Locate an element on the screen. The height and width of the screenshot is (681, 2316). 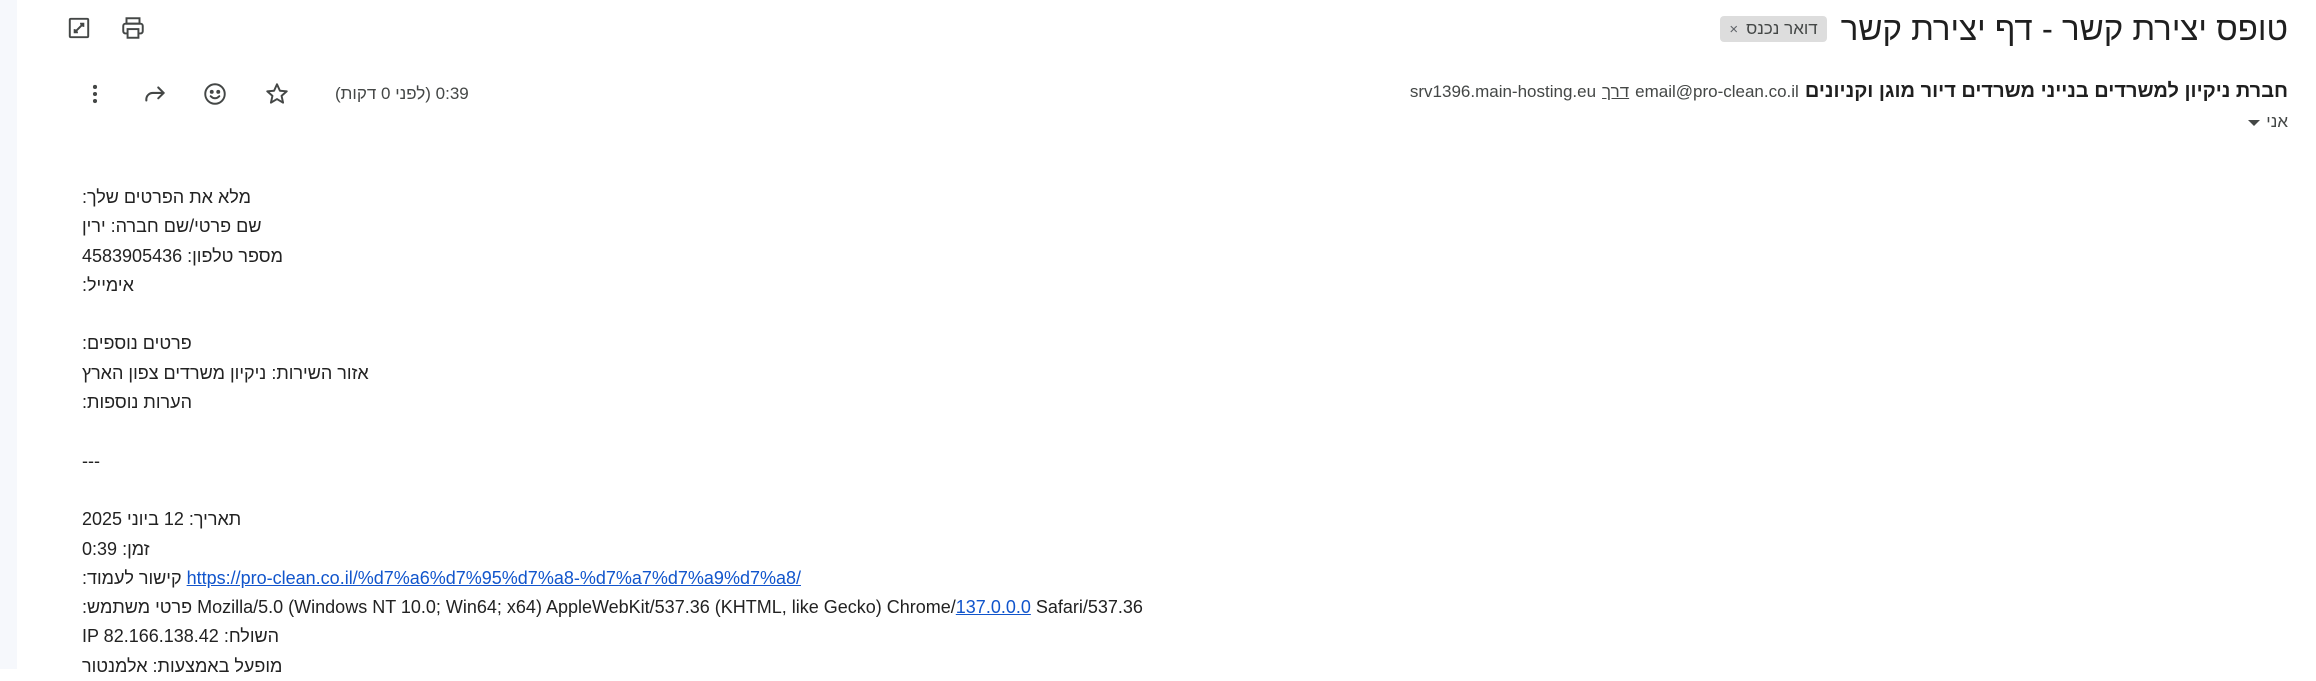
powered-value: אלמנטור is located at coordinates (115, 665).